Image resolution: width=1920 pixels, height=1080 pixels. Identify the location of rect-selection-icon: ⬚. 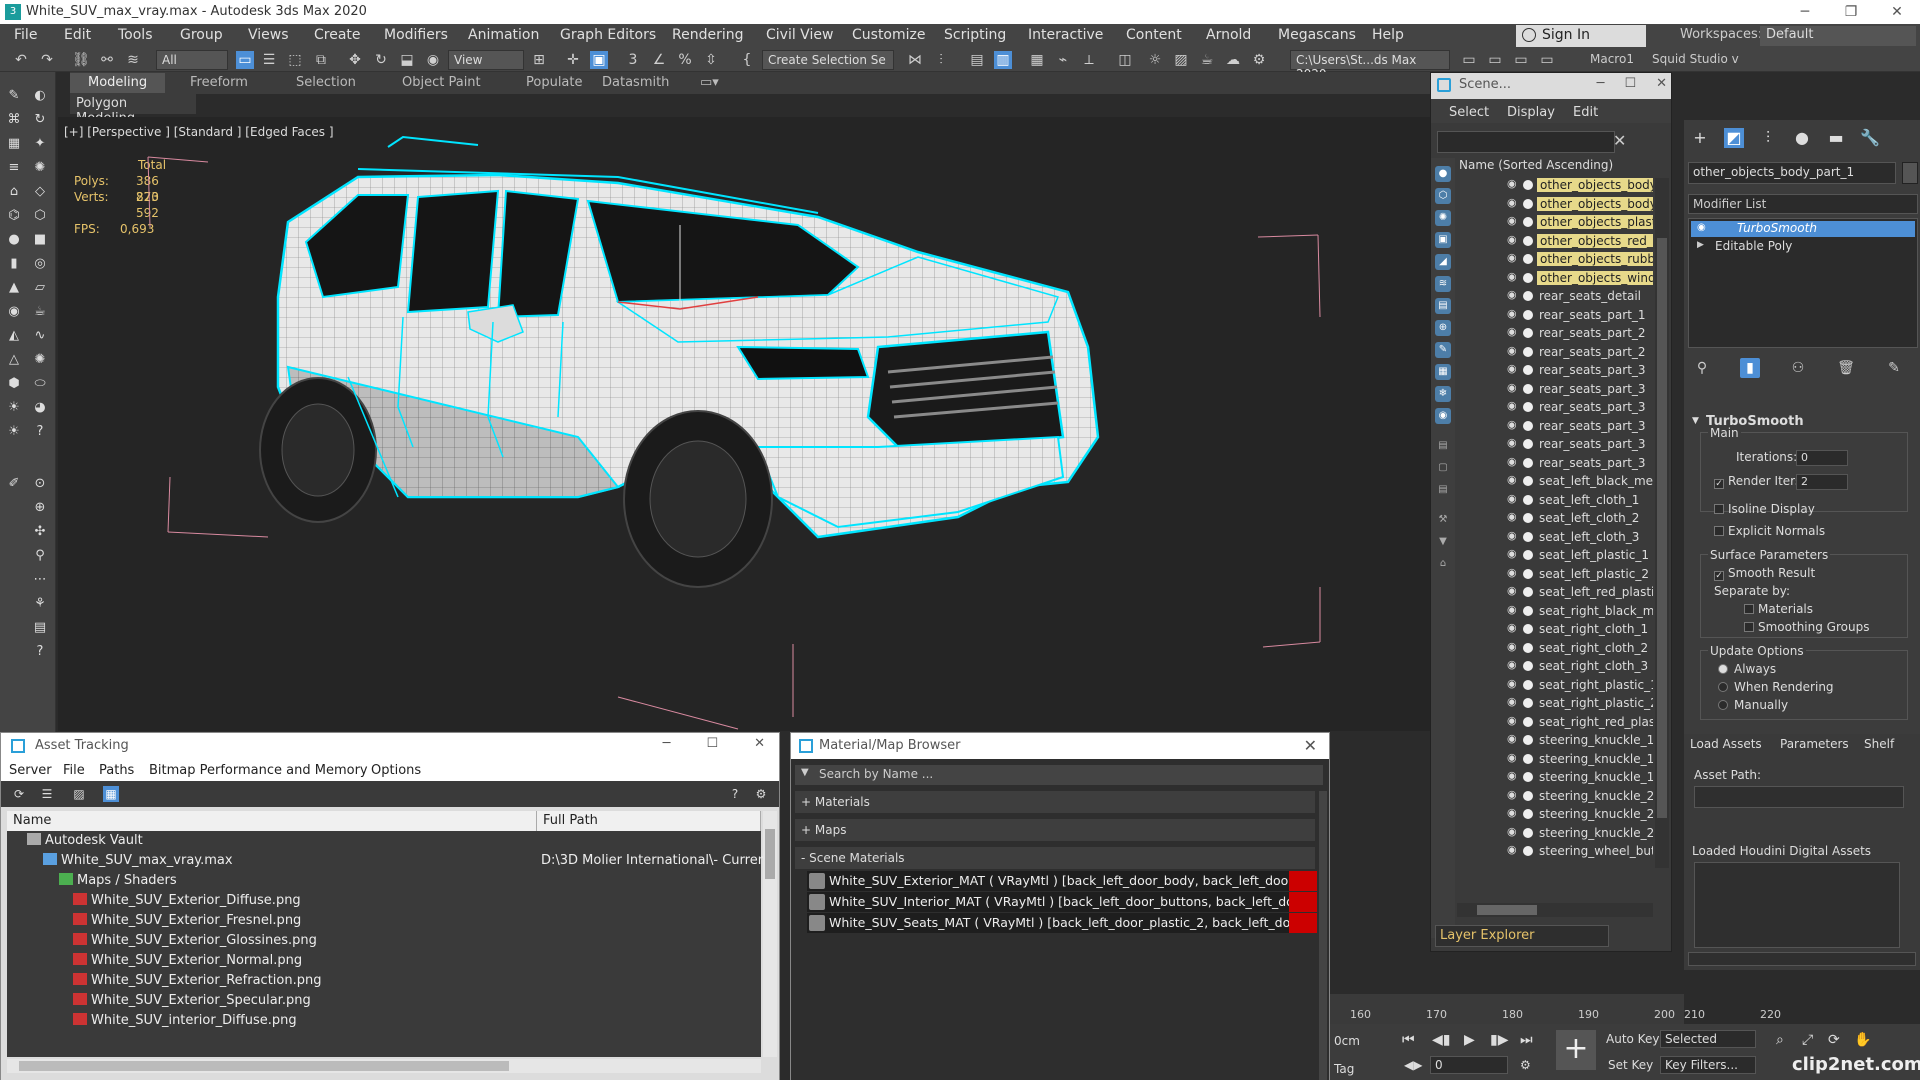
(295, 60).